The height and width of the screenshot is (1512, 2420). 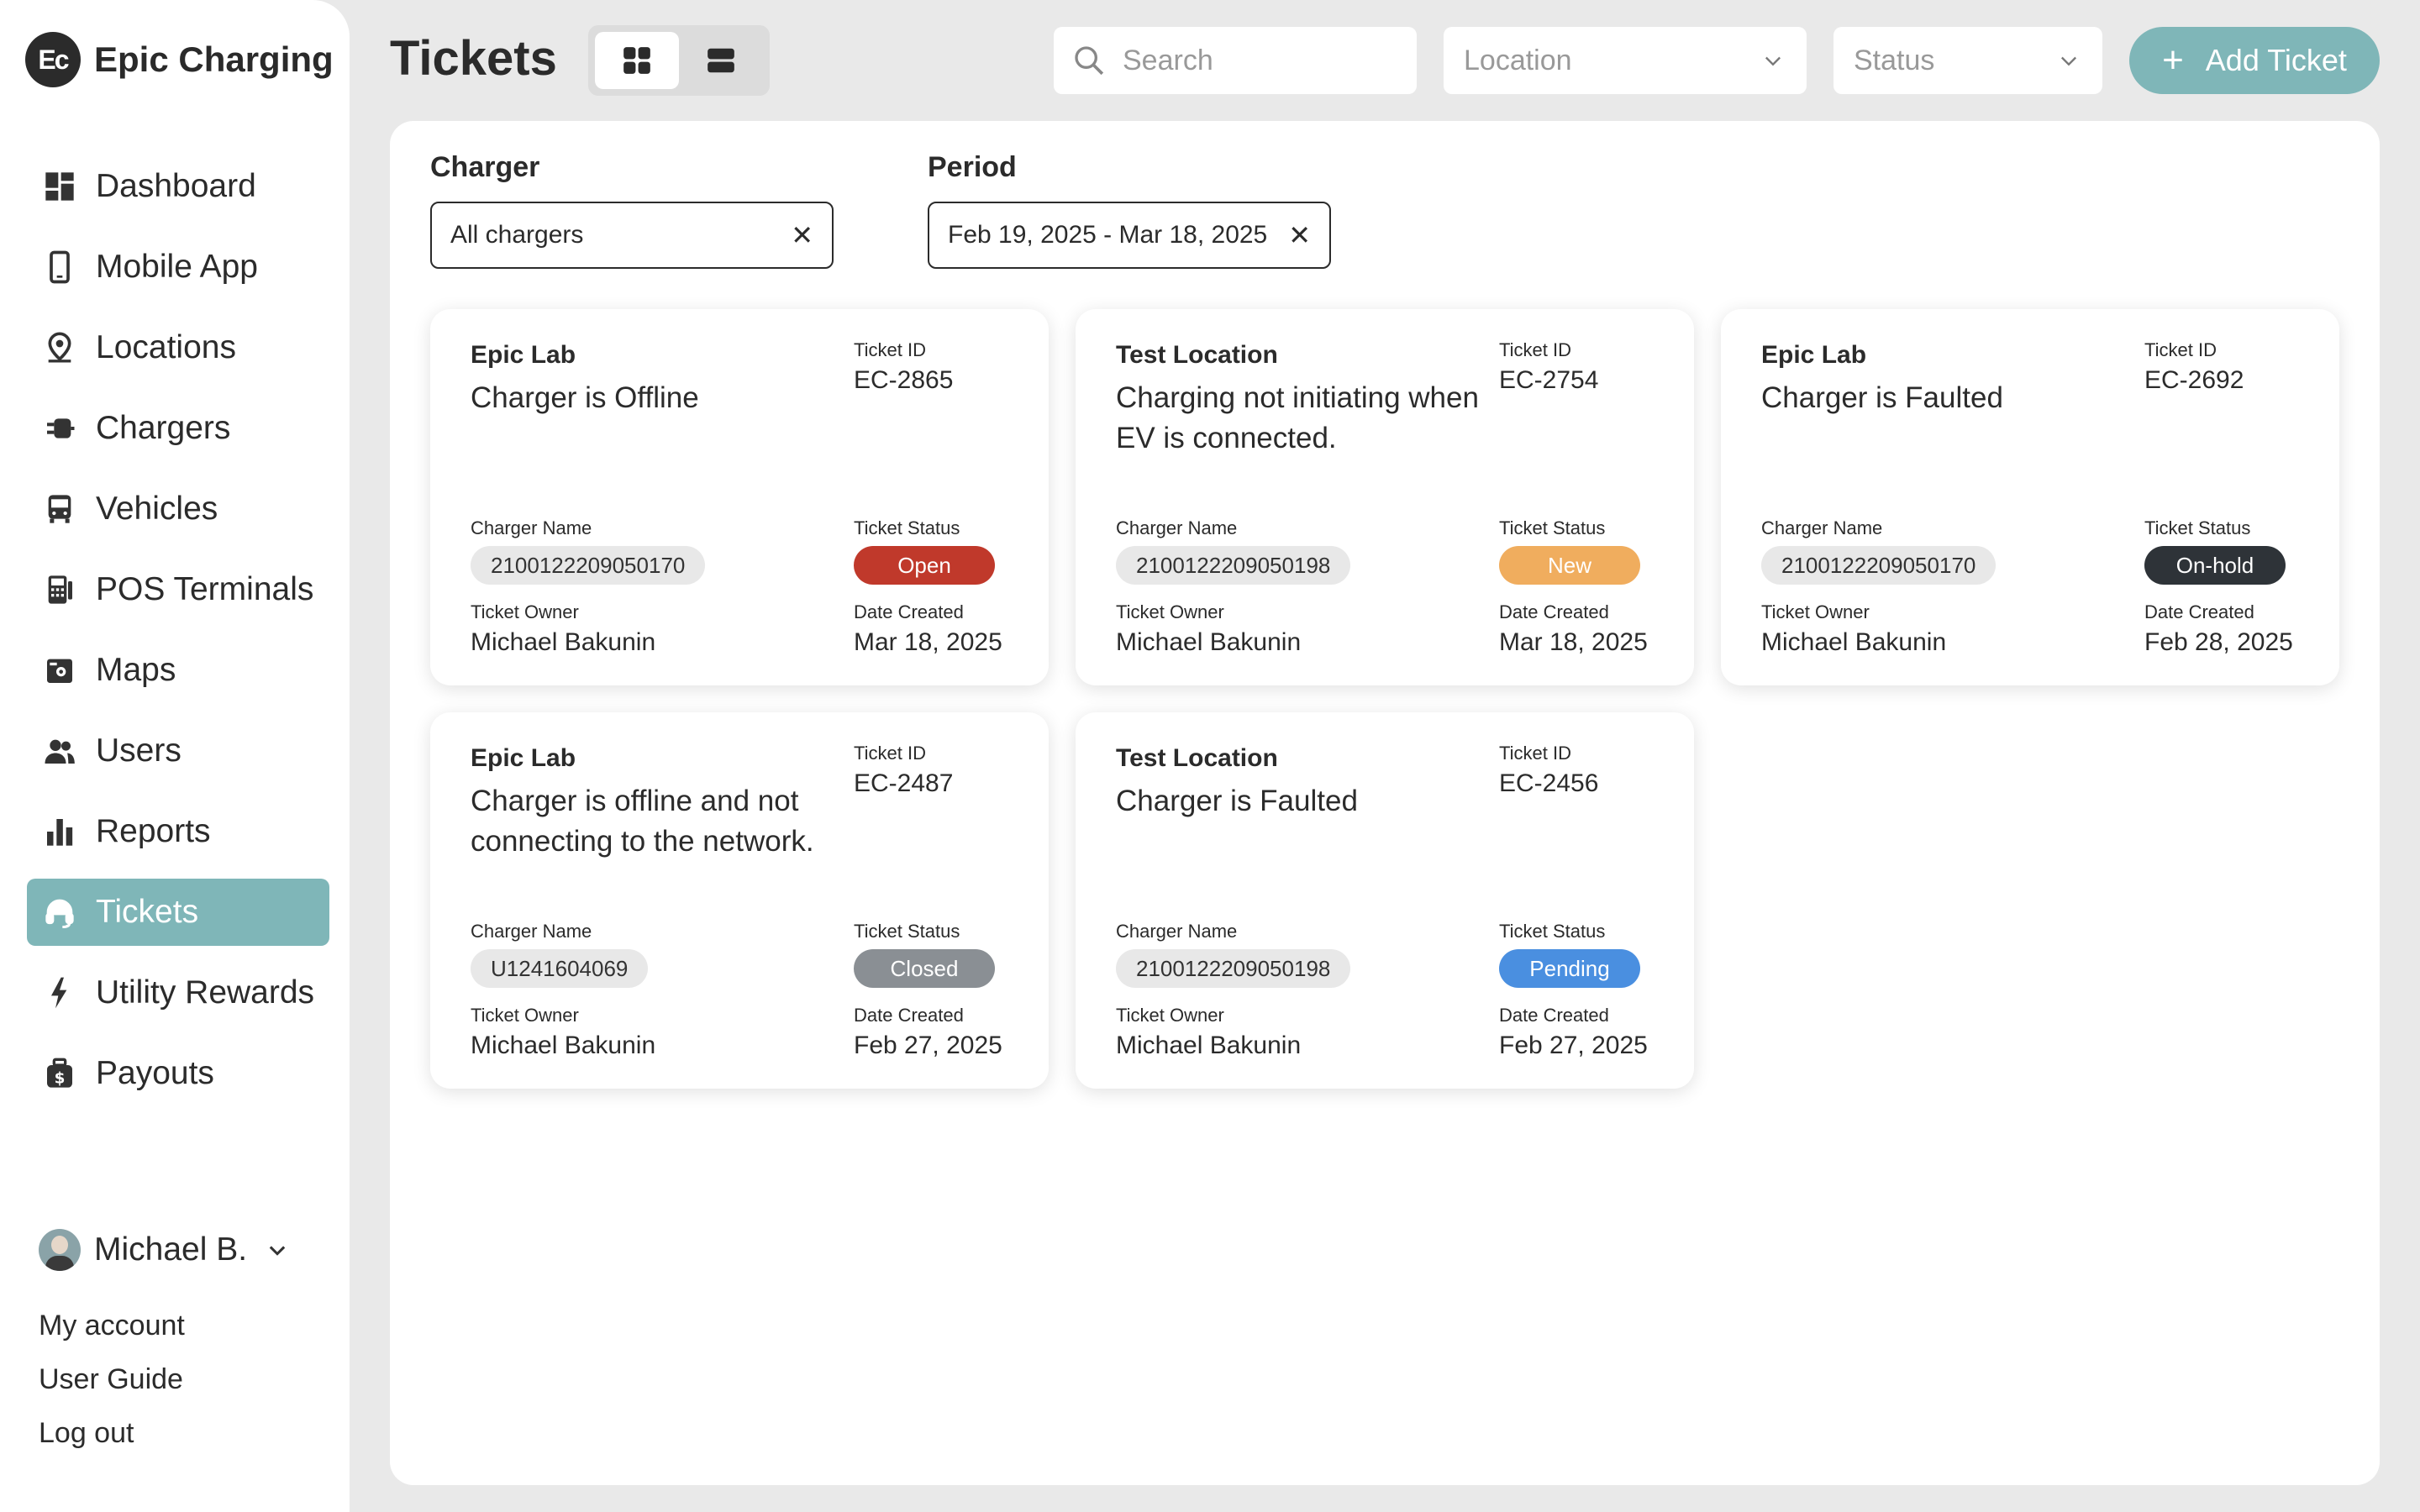 What do you see at coordinates (1265, 60) in the screenshot?
I see `search-input` at bounding box center [1265, 60].